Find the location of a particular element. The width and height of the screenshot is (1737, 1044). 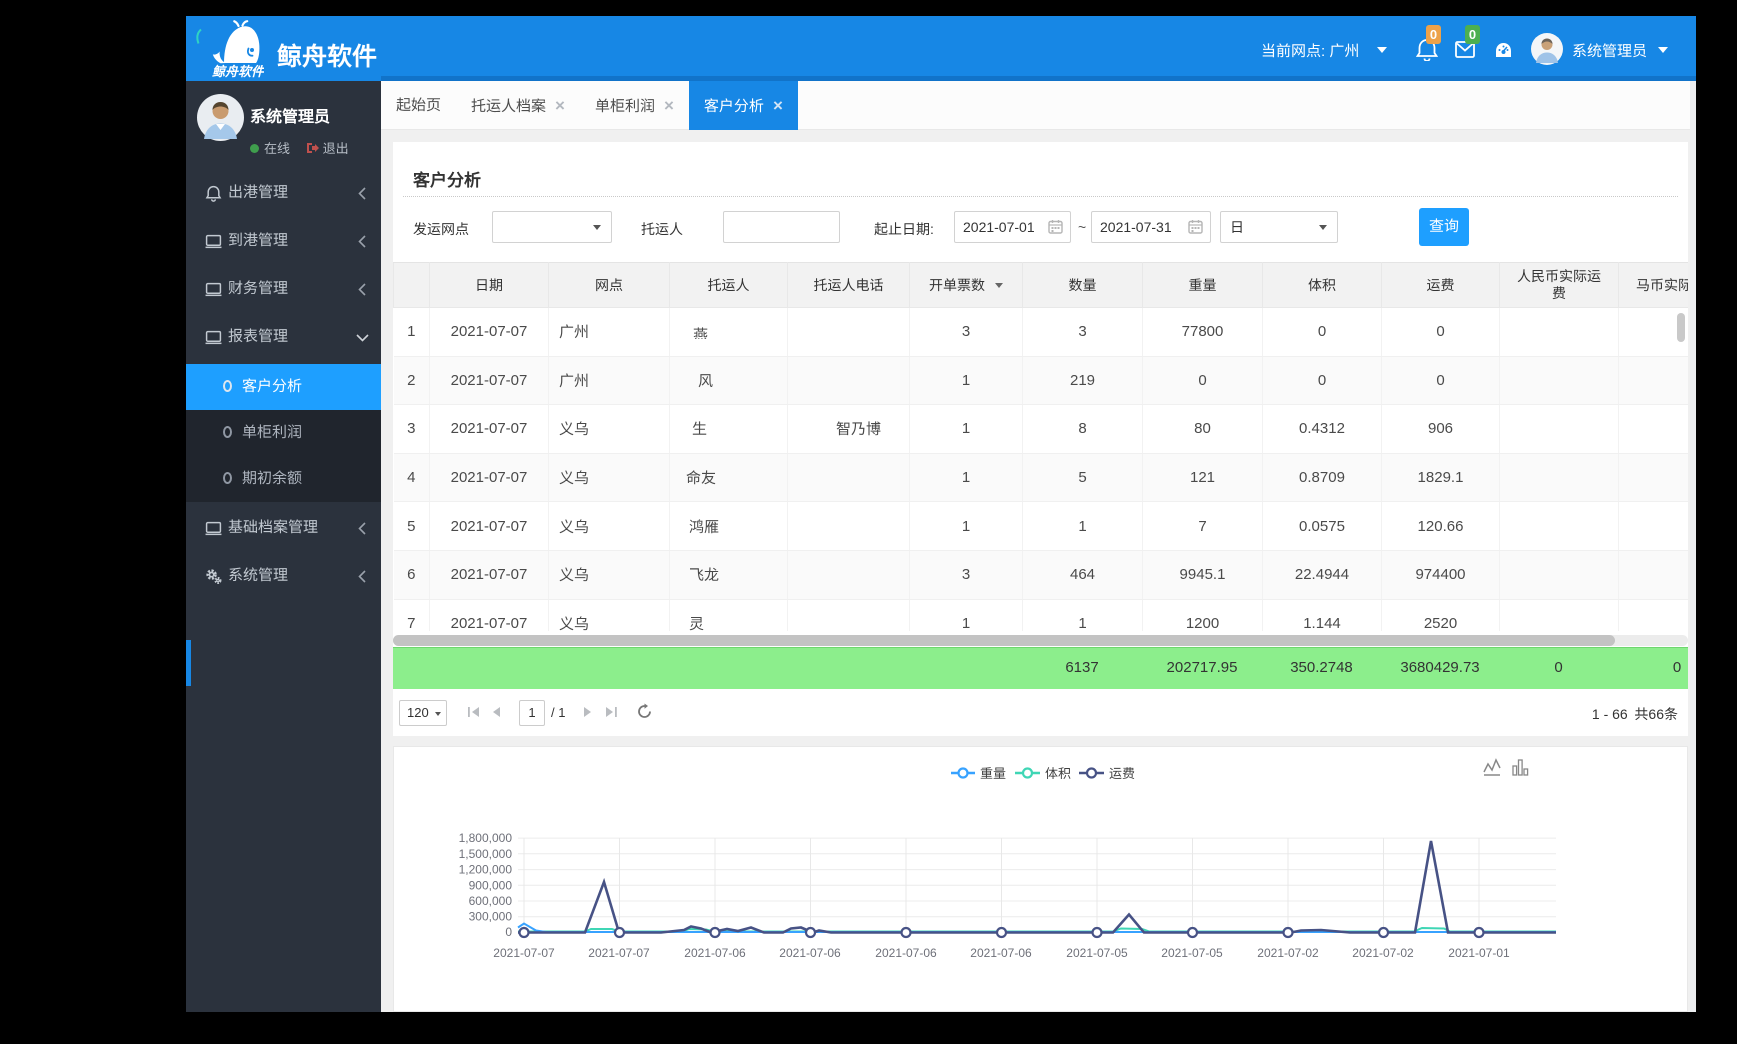

svg-text: 600,000 is located at coordinates (491, 901).